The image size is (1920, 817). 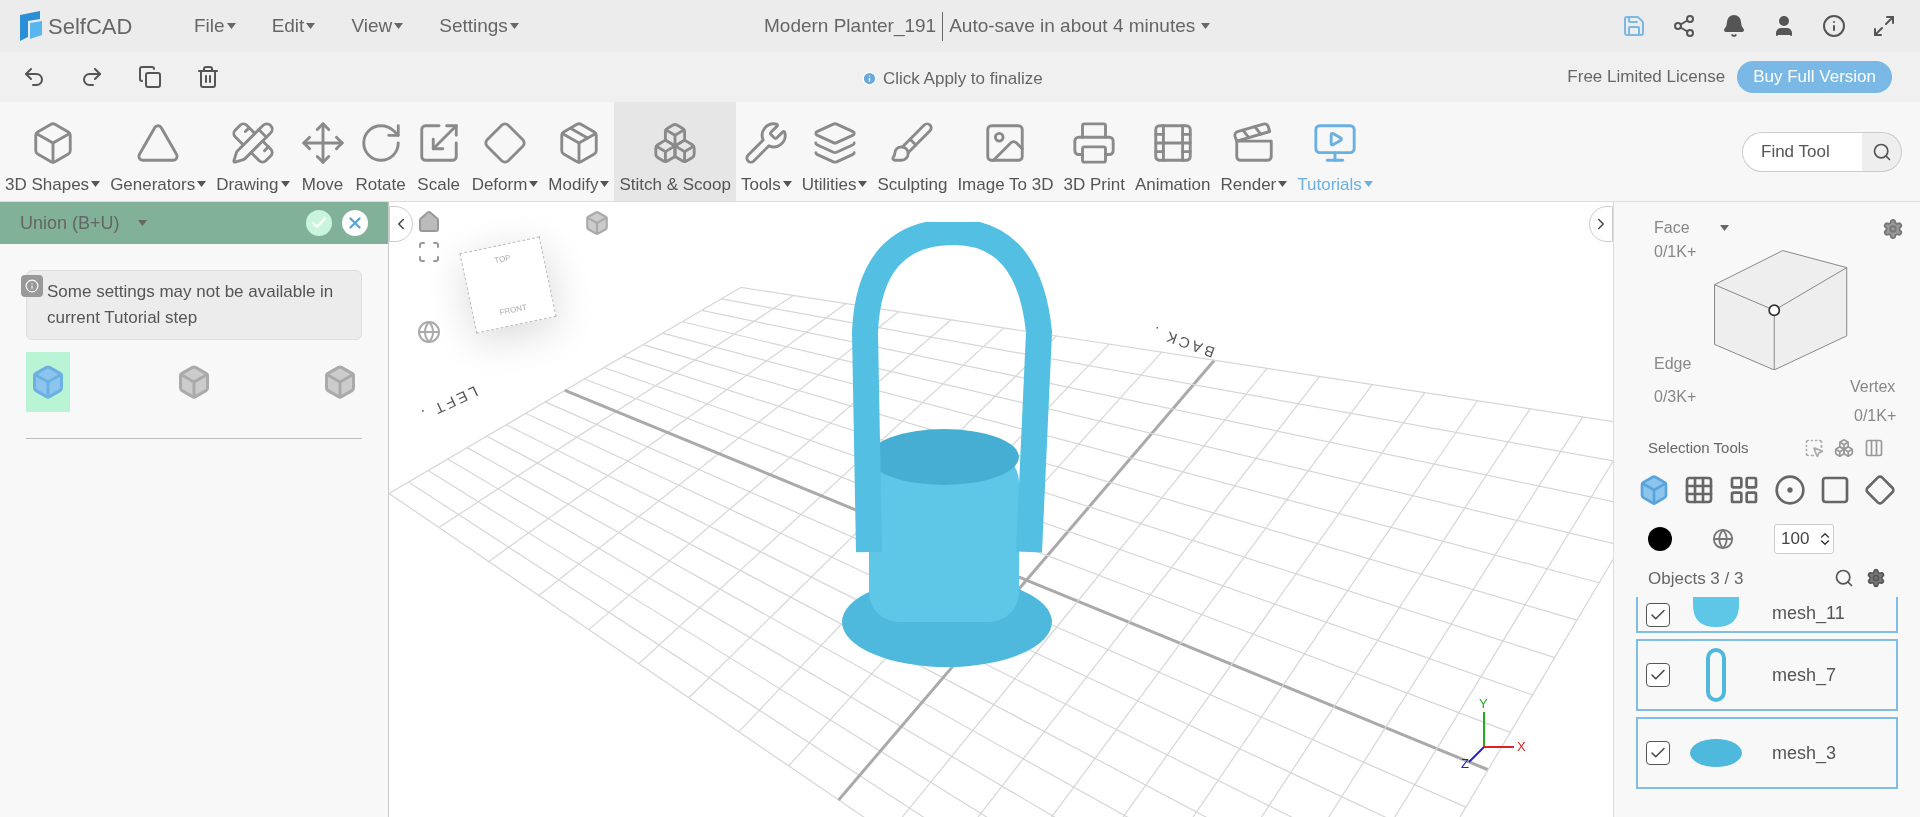 I want to click on disc-thumbnail, so click(x=1716, y=753).